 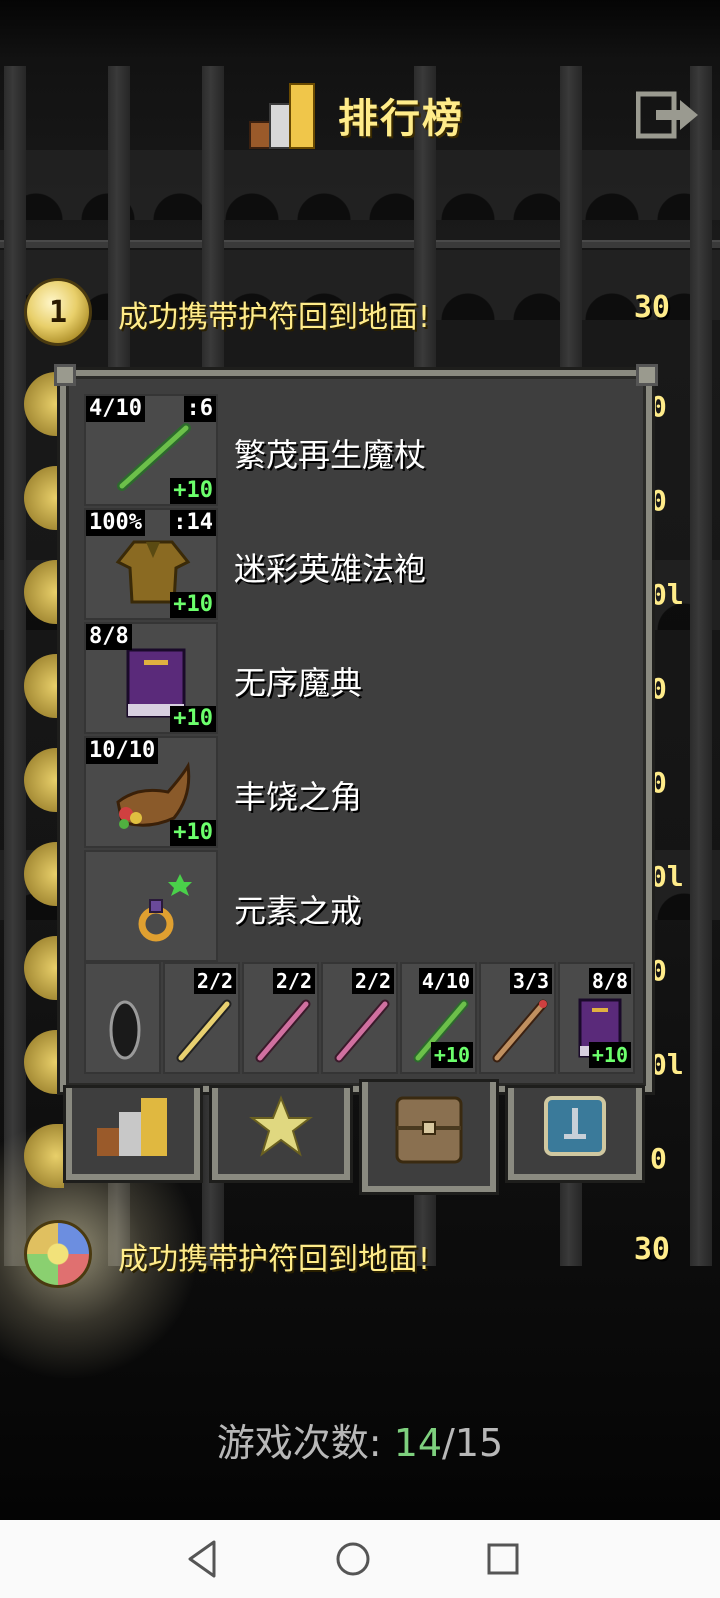 What do you see at coordinates (299, 1443) in the screenshot?
I see `games-label: 游戏次数:` at bounding box center [299, 1443].